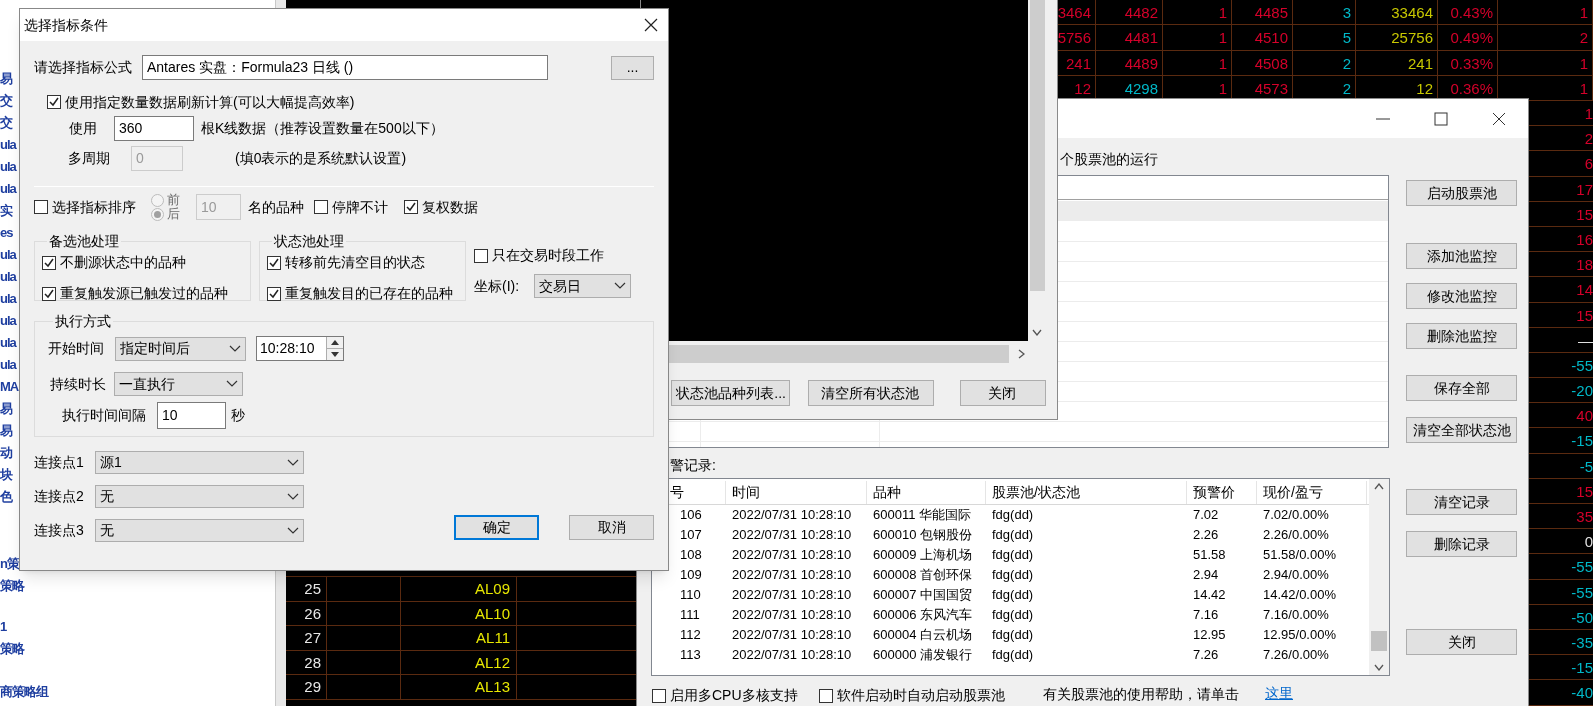 This screenshot has width=1593, height=706. What do you see at coordinates (887, 492) in the screenshot?
I see `column-header: 品种` at bounding box center [887, 492].